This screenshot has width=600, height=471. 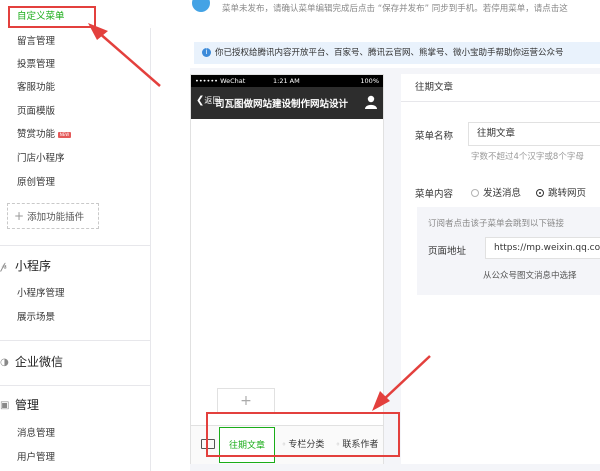 What do you see at coordinates (381, 401) in the screenshot?
I see `arrowhead` at bounding box center [381, 401].